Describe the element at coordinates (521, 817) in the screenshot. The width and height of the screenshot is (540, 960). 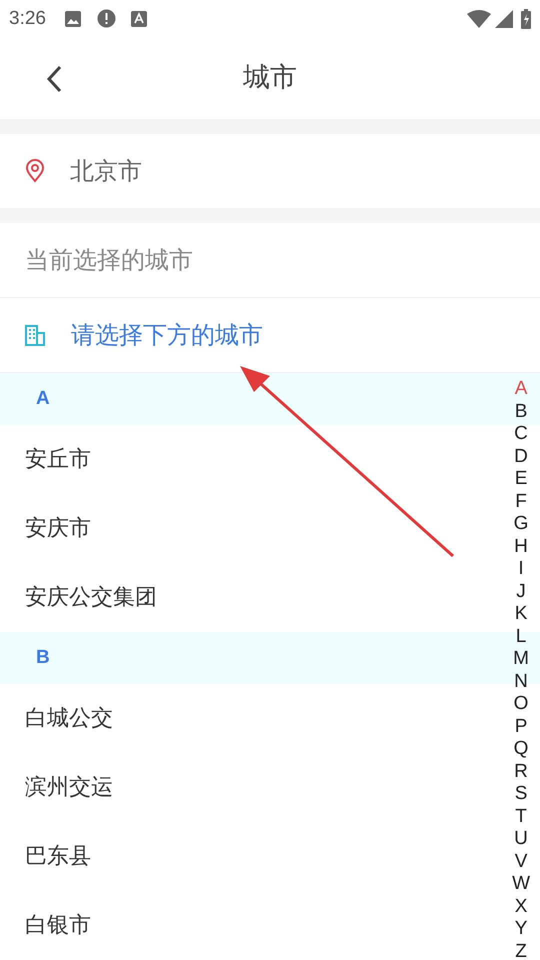
I see `index-letter: T` at that location.